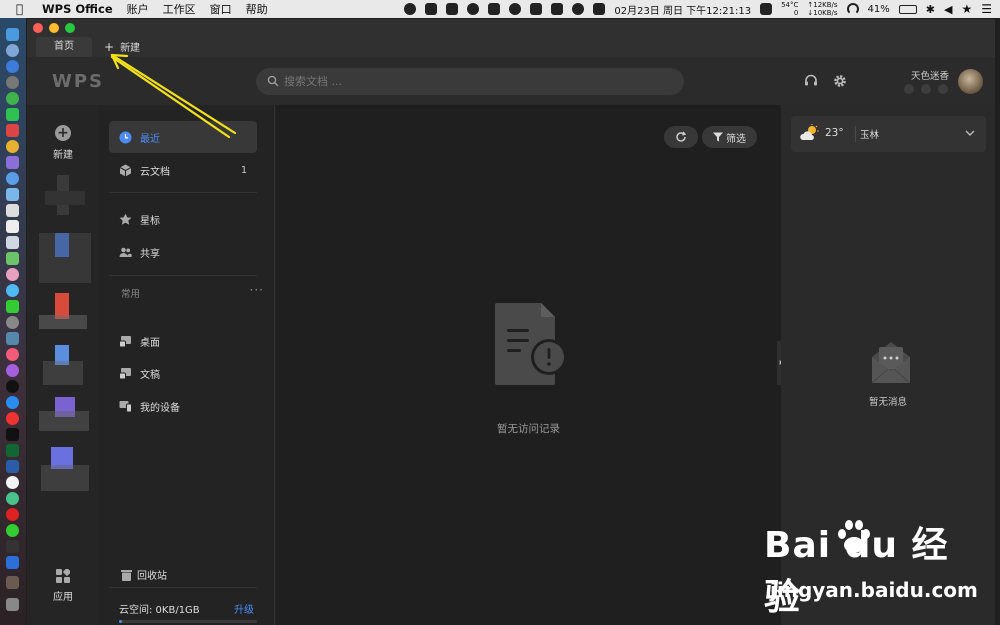 This screenshot has width=1000, height=625. I want to click on star-icon: ★, so click(966, 9).